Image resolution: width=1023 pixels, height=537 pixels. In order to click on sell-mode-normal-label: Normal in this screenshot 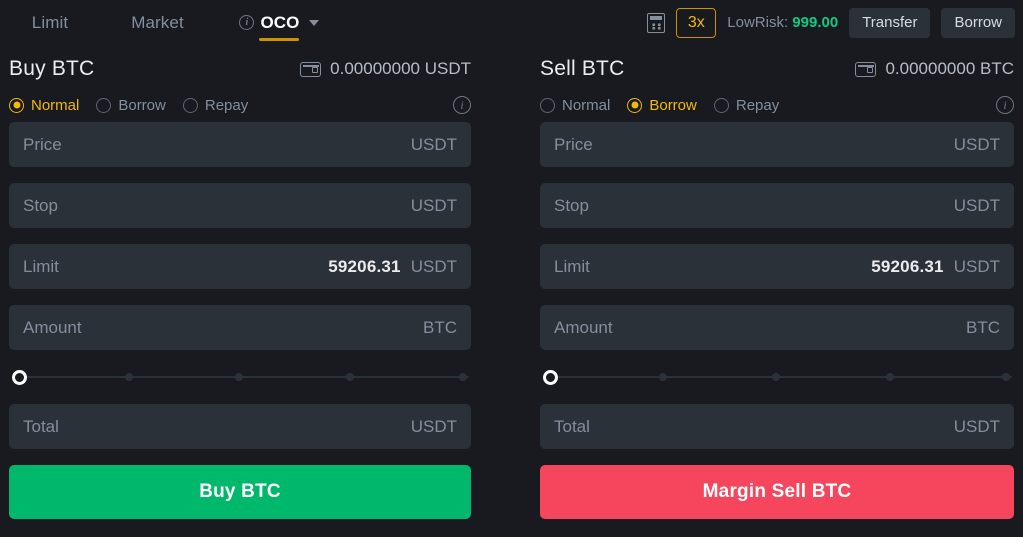, I will do `click(586, 105)`.